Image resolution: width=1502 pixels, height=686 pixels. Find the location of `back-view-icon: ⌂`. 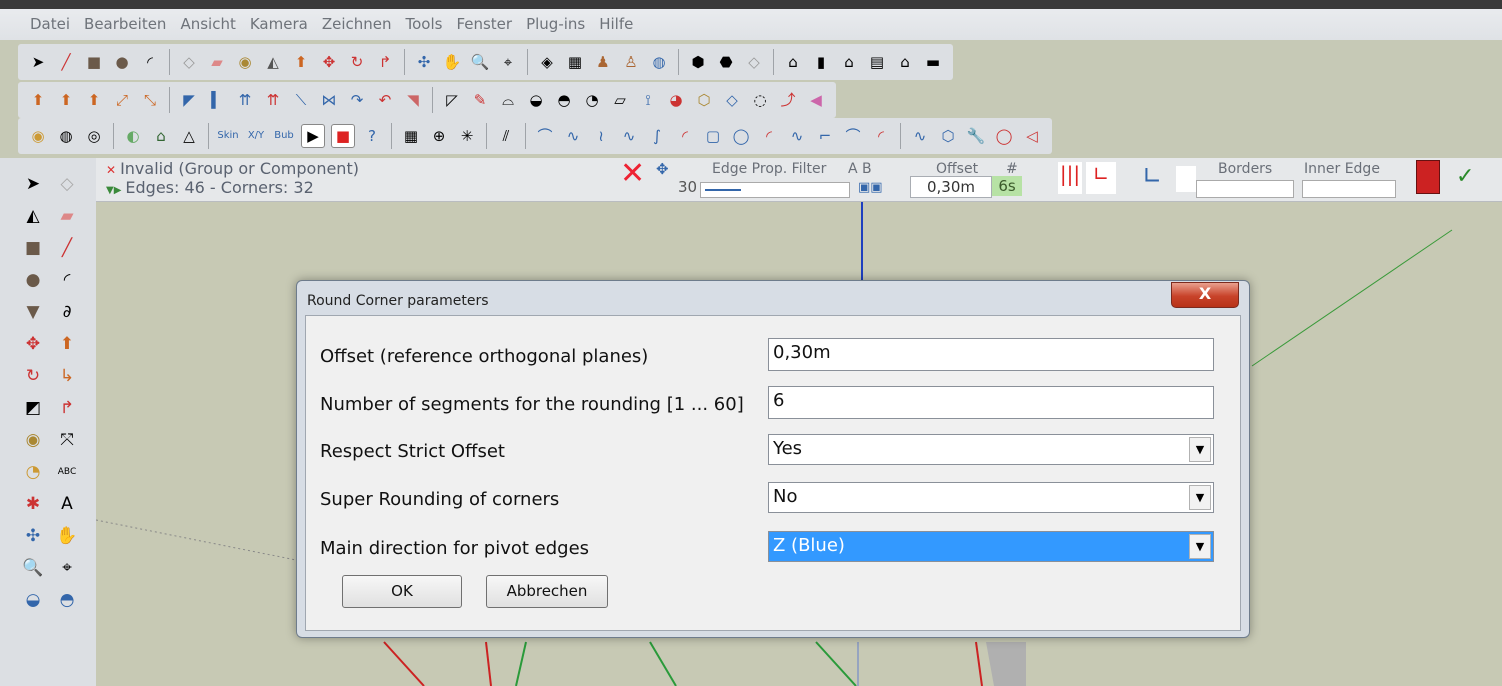

back-view-icon: ⌂ is located at coordinates (905, 62).